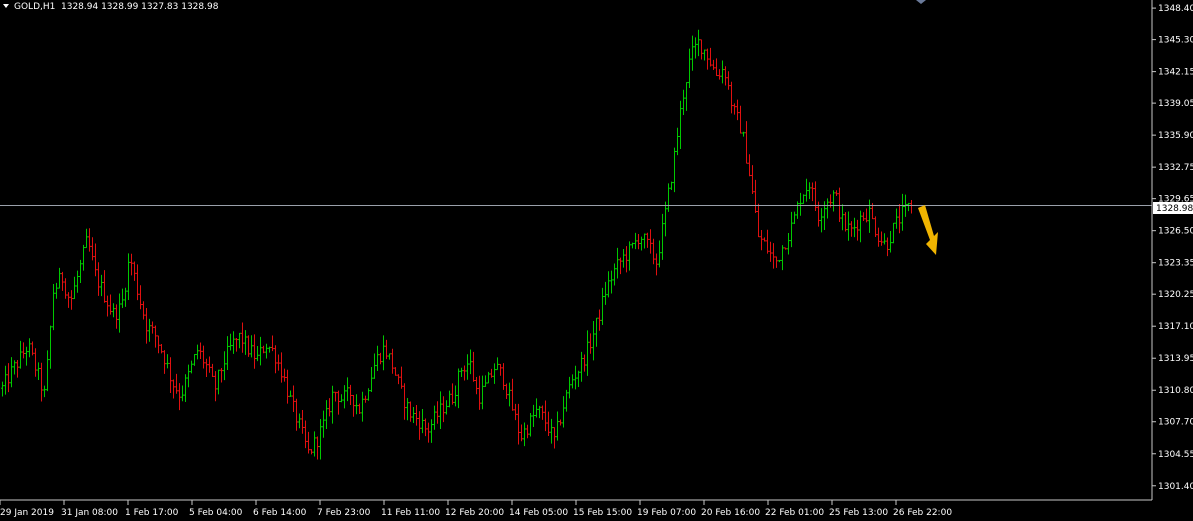 Image resolution: width=1193 pixels, height=521 pixels. Describe the element at coordinates (140, 7) in the screenshot. I see `ohlc-values: 1328.94 1328.99 1327.83 1328.98` at that location.